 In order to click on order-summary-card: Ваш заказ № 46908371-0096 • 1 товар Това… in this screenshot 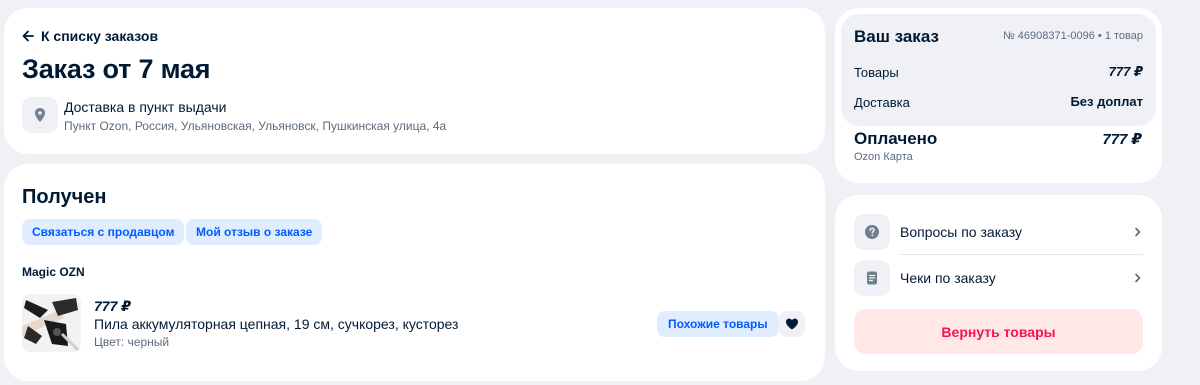, I will do `click(998, 95)`.